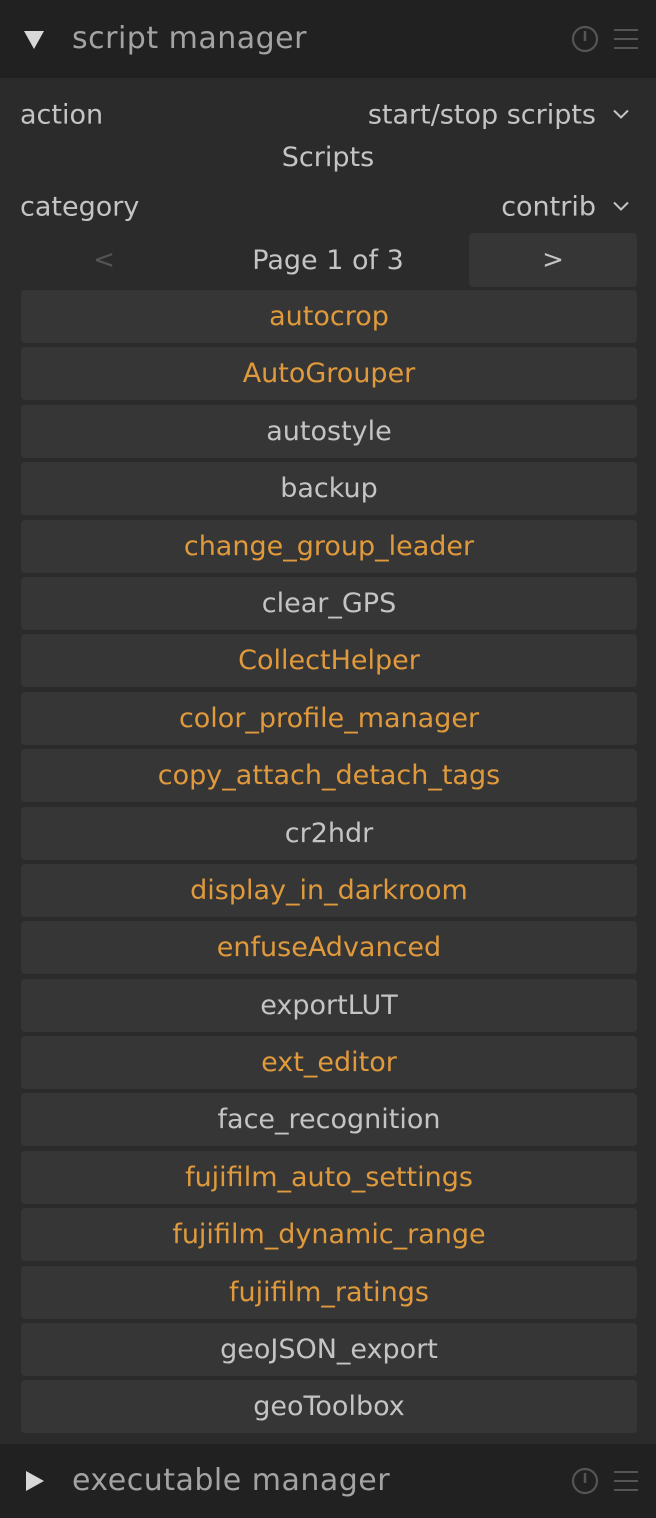 The width and height of the screenshot is (656, 1518). What do you see at coordinates (34, 1481) in the screenshot?
I see `triangle-right-icon` at bounding box center [34, 1481].